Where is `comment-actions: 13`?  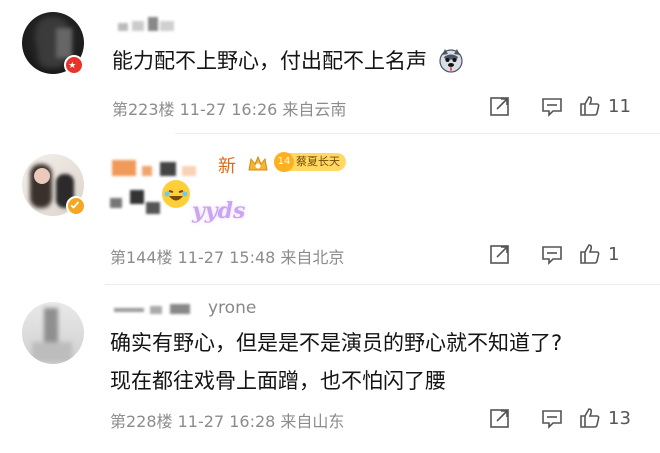
comment-actions: 13 is located at coordinates (561, 418).